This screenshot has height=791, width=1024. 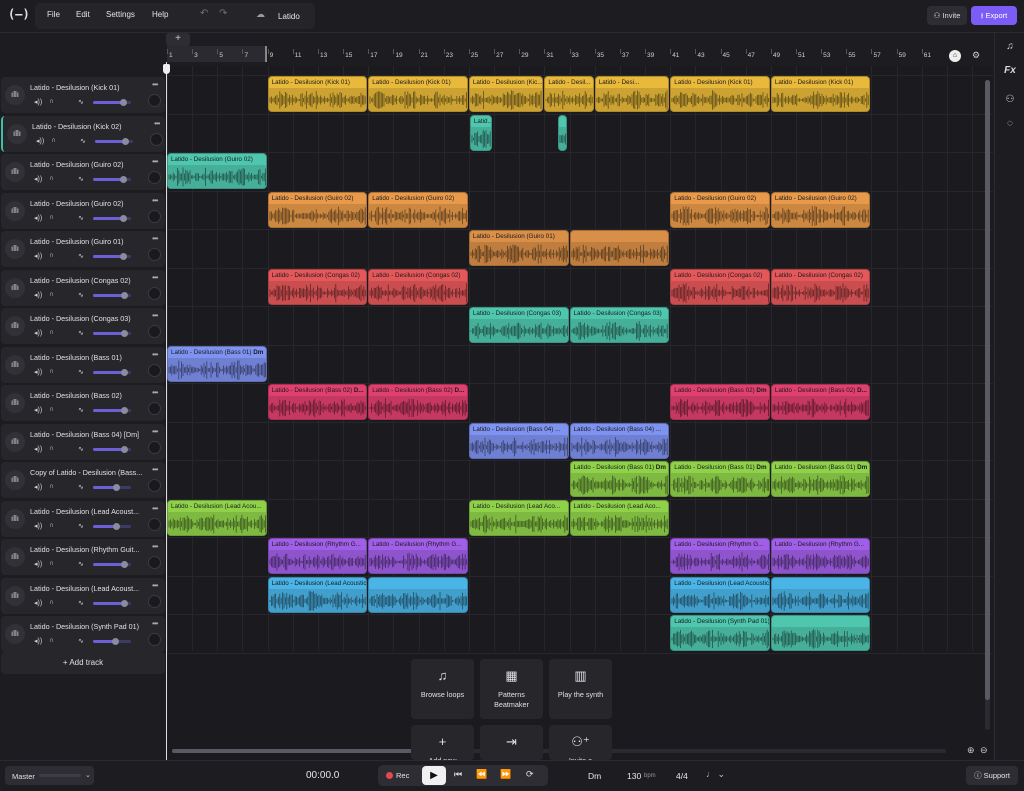 I want to click on quick-action-tile: ⇥, so click(x=511, y=742).